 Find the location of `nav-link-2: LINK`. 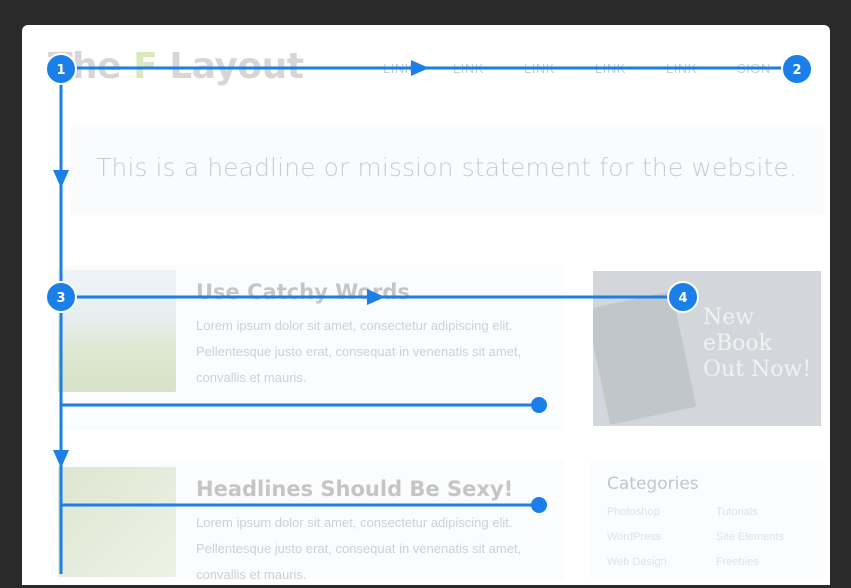

nav-link-2: LINK is located at coordinates (468, 68).